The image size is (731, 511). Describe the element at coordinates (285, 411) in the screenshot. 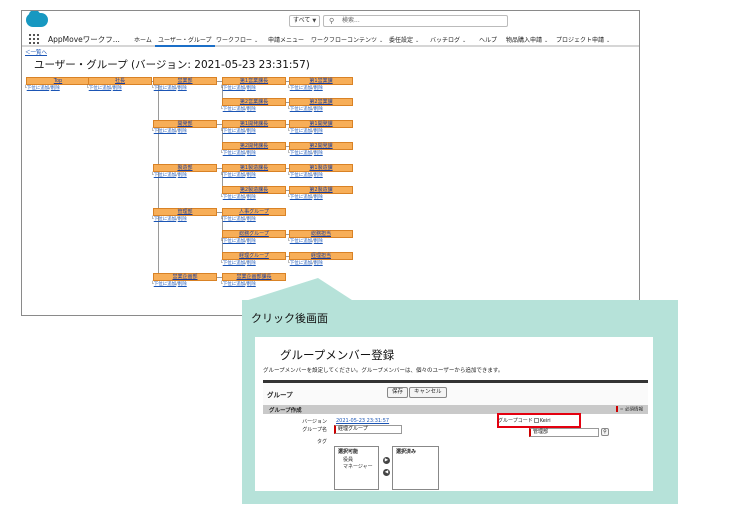

I see `section-title: グループ作成` at that location.